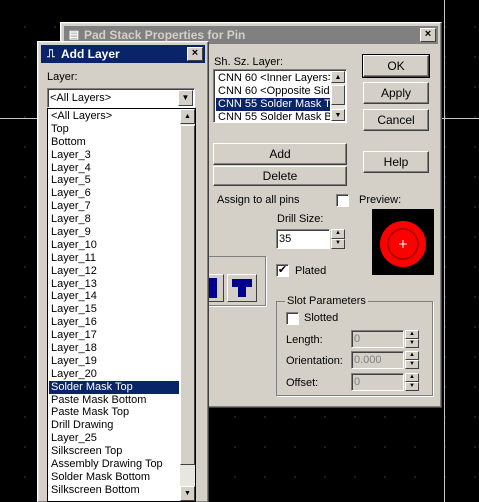 This screenshot has width=479, height=502. I want to click on layer-dropdown-item: Layer_4, so click(114, 168).